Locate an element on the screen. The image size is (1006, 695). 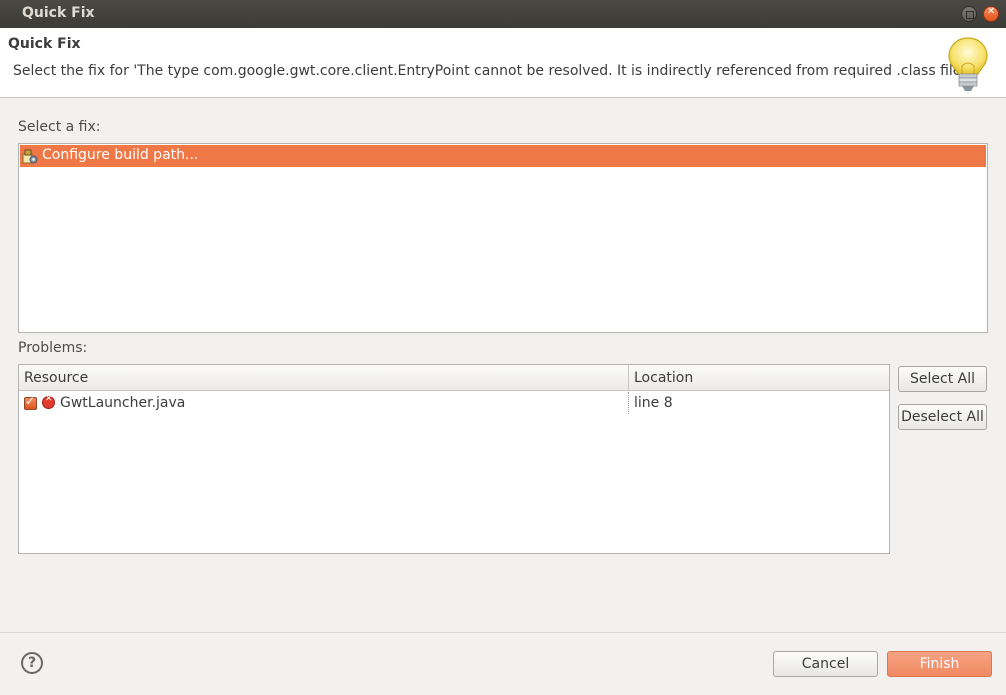
table-header: Resource Location is located at coordinates (454, 378).